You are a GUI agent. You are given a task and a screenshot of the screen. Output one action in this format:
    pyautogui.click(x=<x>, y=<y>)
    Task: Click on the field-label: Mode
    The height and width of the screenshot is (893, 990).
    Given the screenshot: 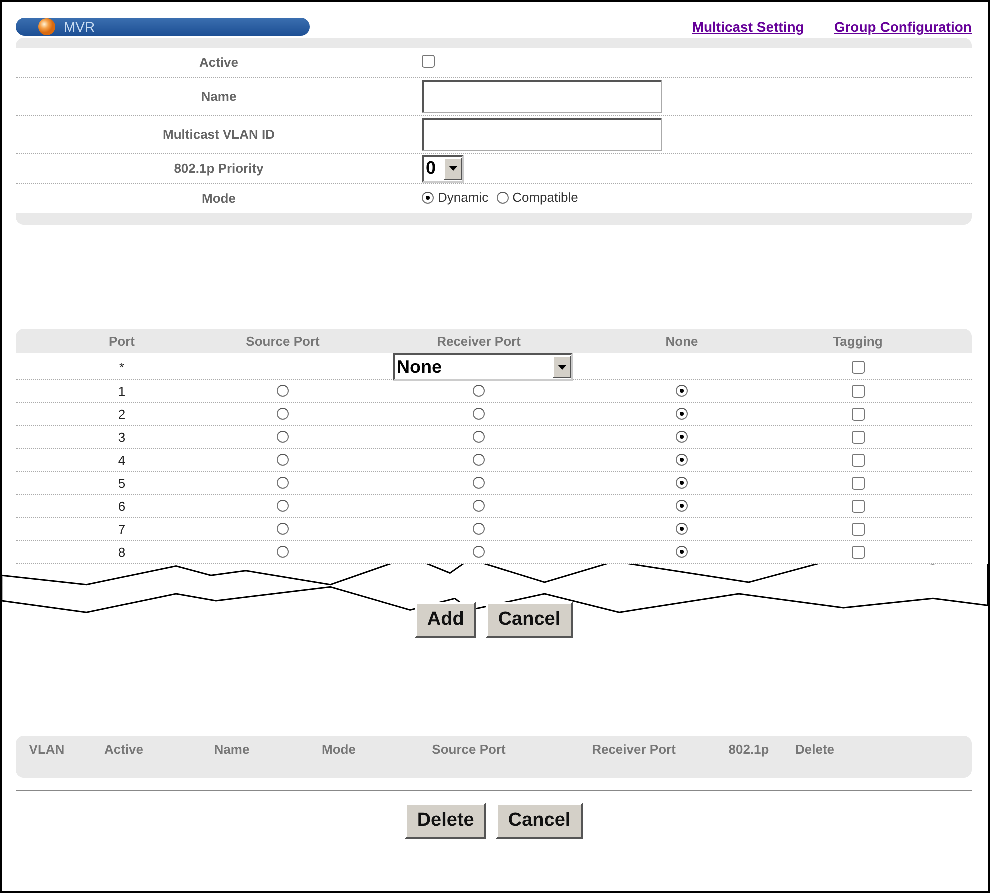 What is the action you would take?
    pyautogui.click(x=219, y=199)
    